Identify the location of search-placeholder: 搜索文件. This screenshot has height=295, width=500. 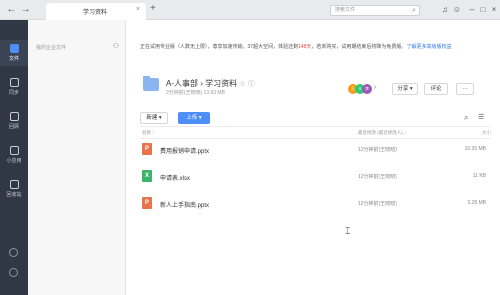
(345, 10).